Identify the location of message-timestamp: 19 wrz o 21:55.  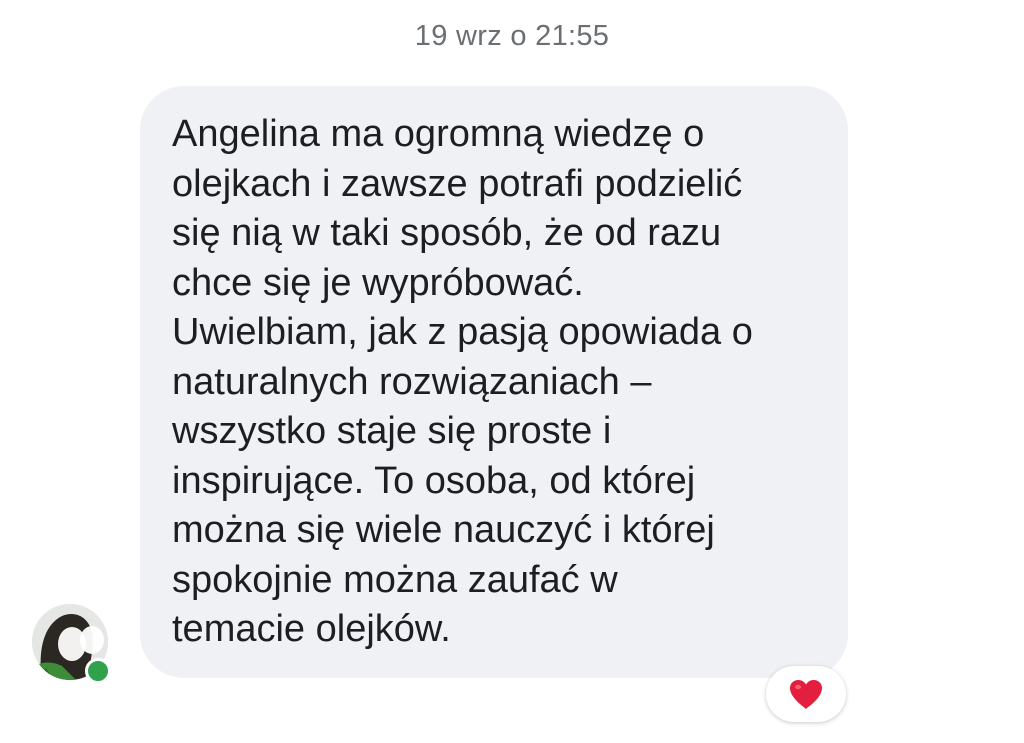
(512, 36).